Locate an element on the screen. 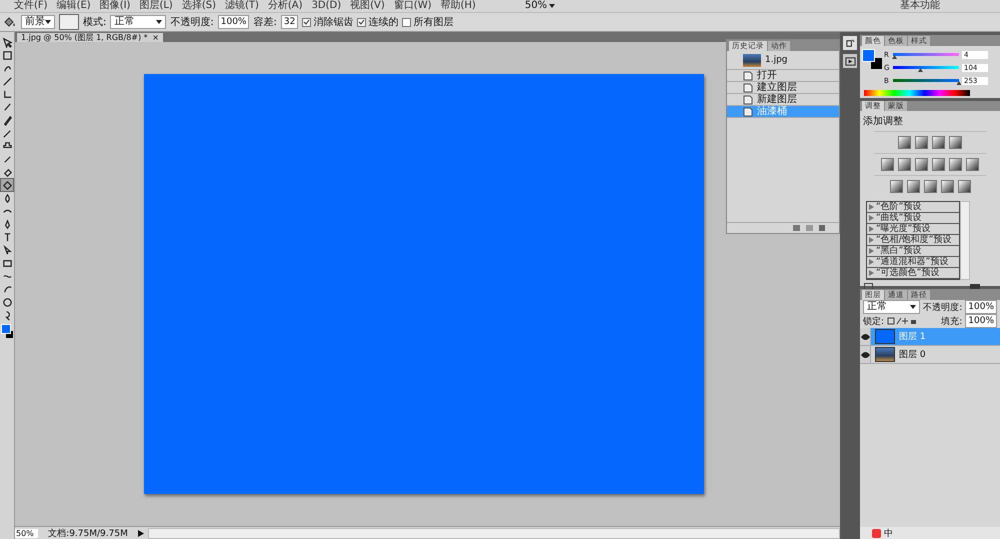 The height and width of the screenshot is (539, 1000). fill-field: 100% is located at coordinates (981, 321).